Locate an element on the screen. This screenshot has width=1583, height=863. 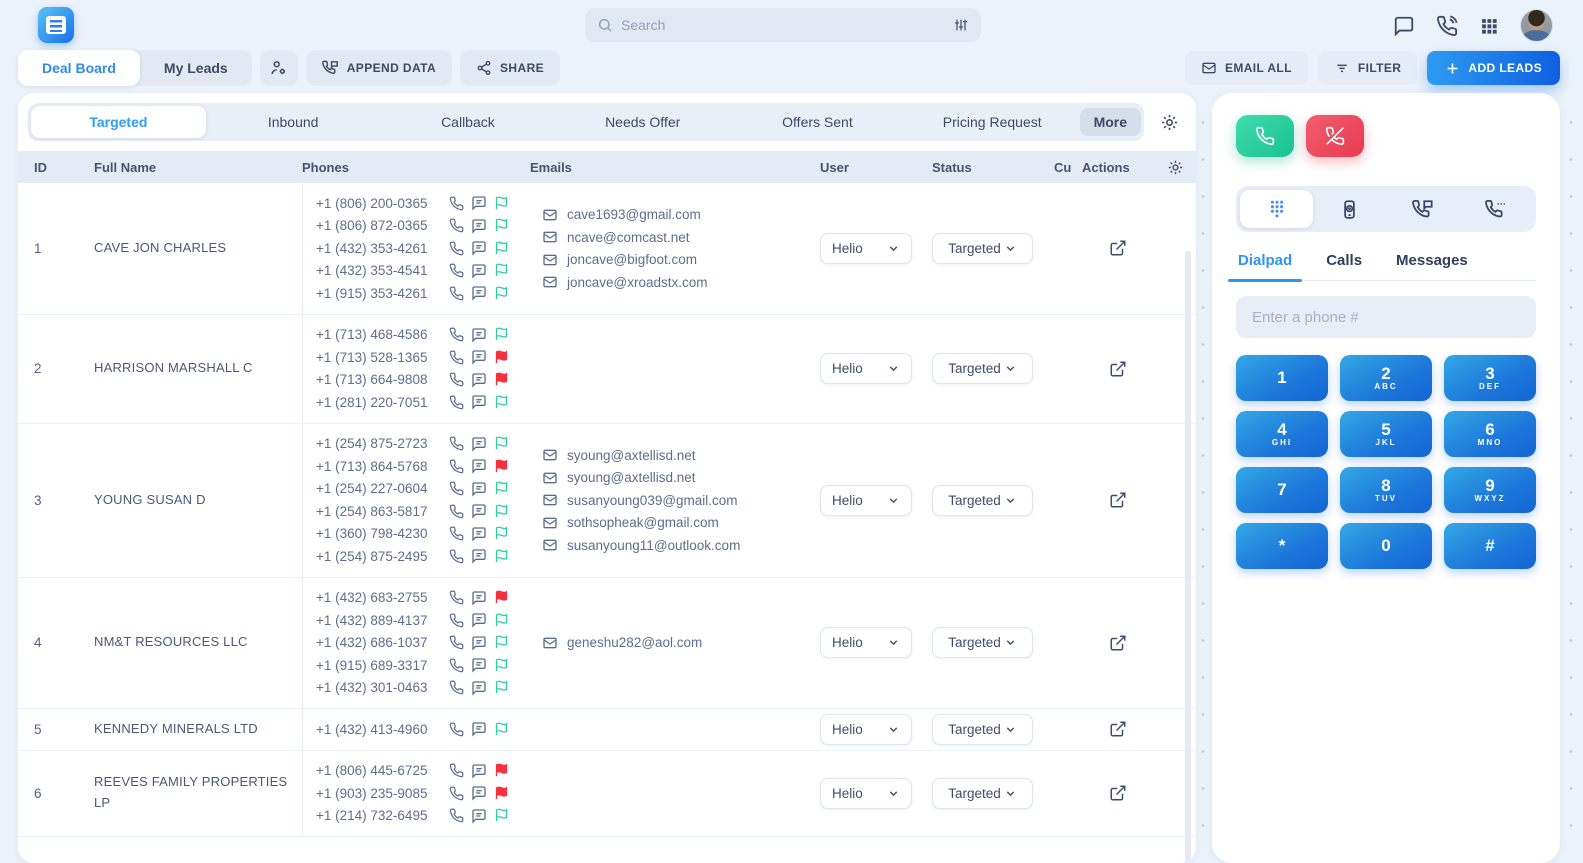
phone-dots-mode-icon is located at coordinates (1495, 209).